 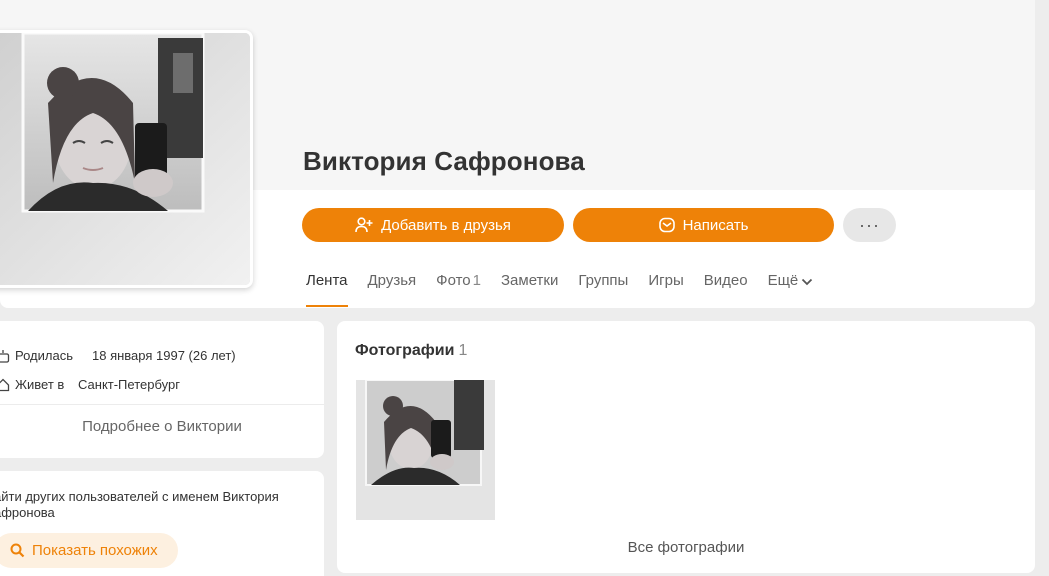 I want to click on add-friend-button: Добавить в друзья, so click(x=433, y=225).